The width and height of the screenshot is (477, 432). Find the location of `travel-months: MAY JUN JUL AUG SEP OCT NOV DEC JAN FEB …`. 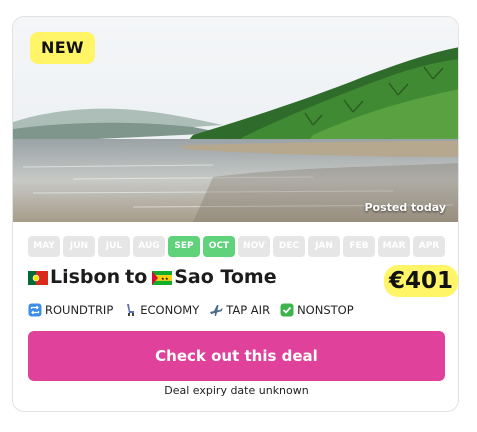

travel-months: MAY JUN JUL AUG SEP OCT NOV DEC JAN FEB … is located at coordinates (236, 246).